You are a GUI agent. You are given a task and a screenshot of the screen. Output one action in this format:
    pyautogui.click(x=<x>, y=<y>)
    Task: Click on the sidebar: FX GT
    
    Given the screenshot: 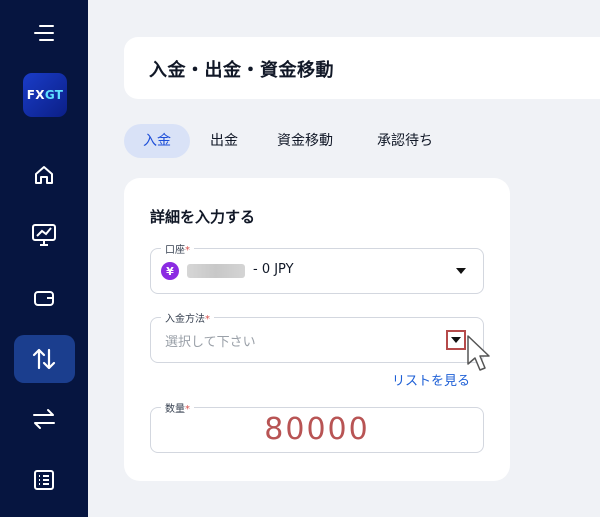 What is the action you would take?
    pyautogui.click(x=44, y=258)
    